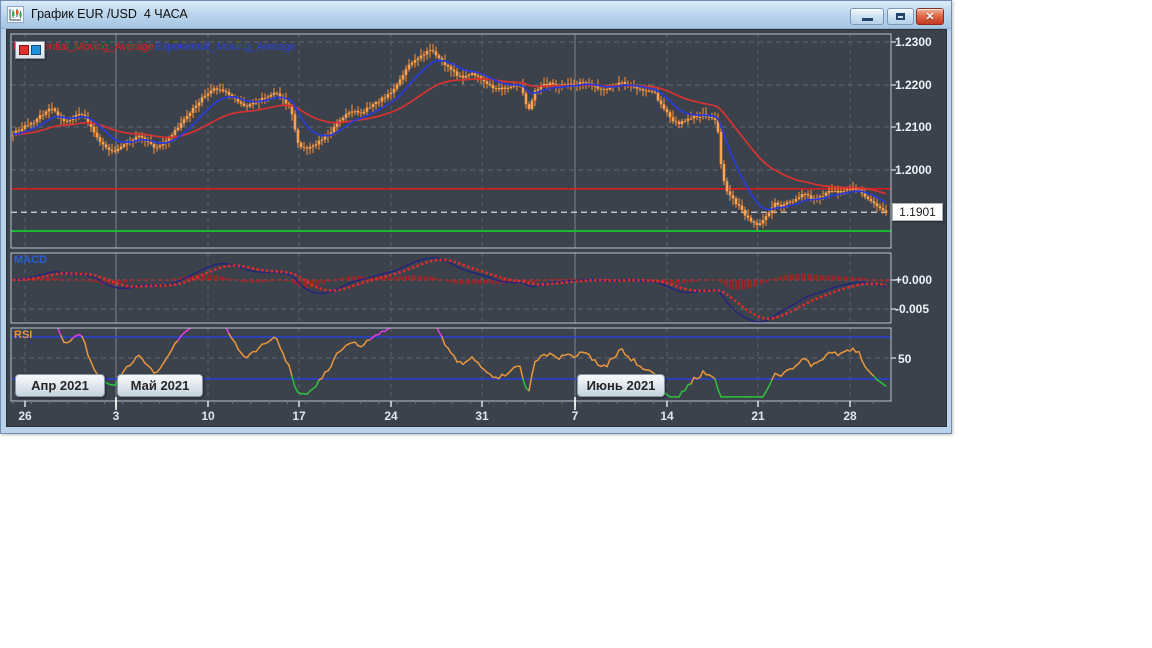 This screenshot has width=1152, height=648. I want to click on window-title: График EUR /USD 4 ЧАСА, so click(109, 14).